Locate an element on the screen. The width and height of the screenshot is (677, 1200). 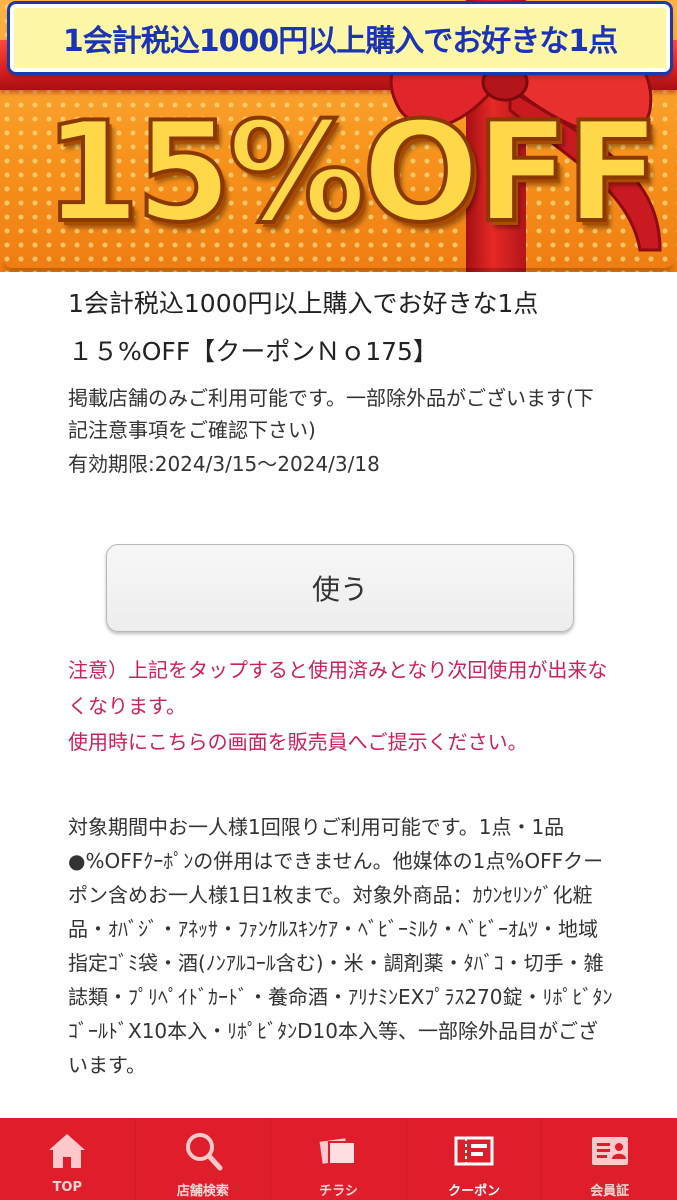
warning-text: 注意）上記をタップすると使用済みとなり次回使用が出来なくなります。 is located at coordinates (338, 688).